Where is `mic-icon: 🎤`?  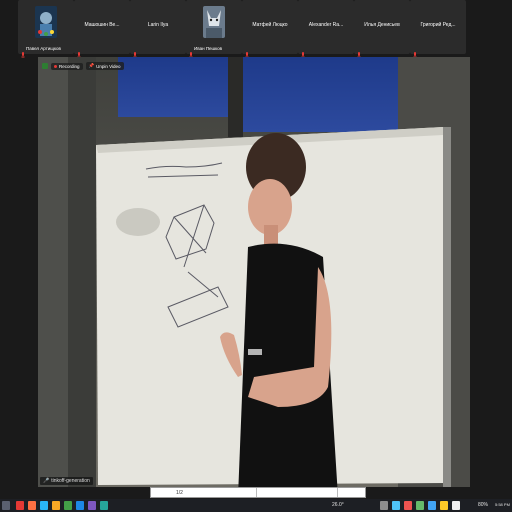
mic-icon: 🎤 is located at coordinates (46, 481).